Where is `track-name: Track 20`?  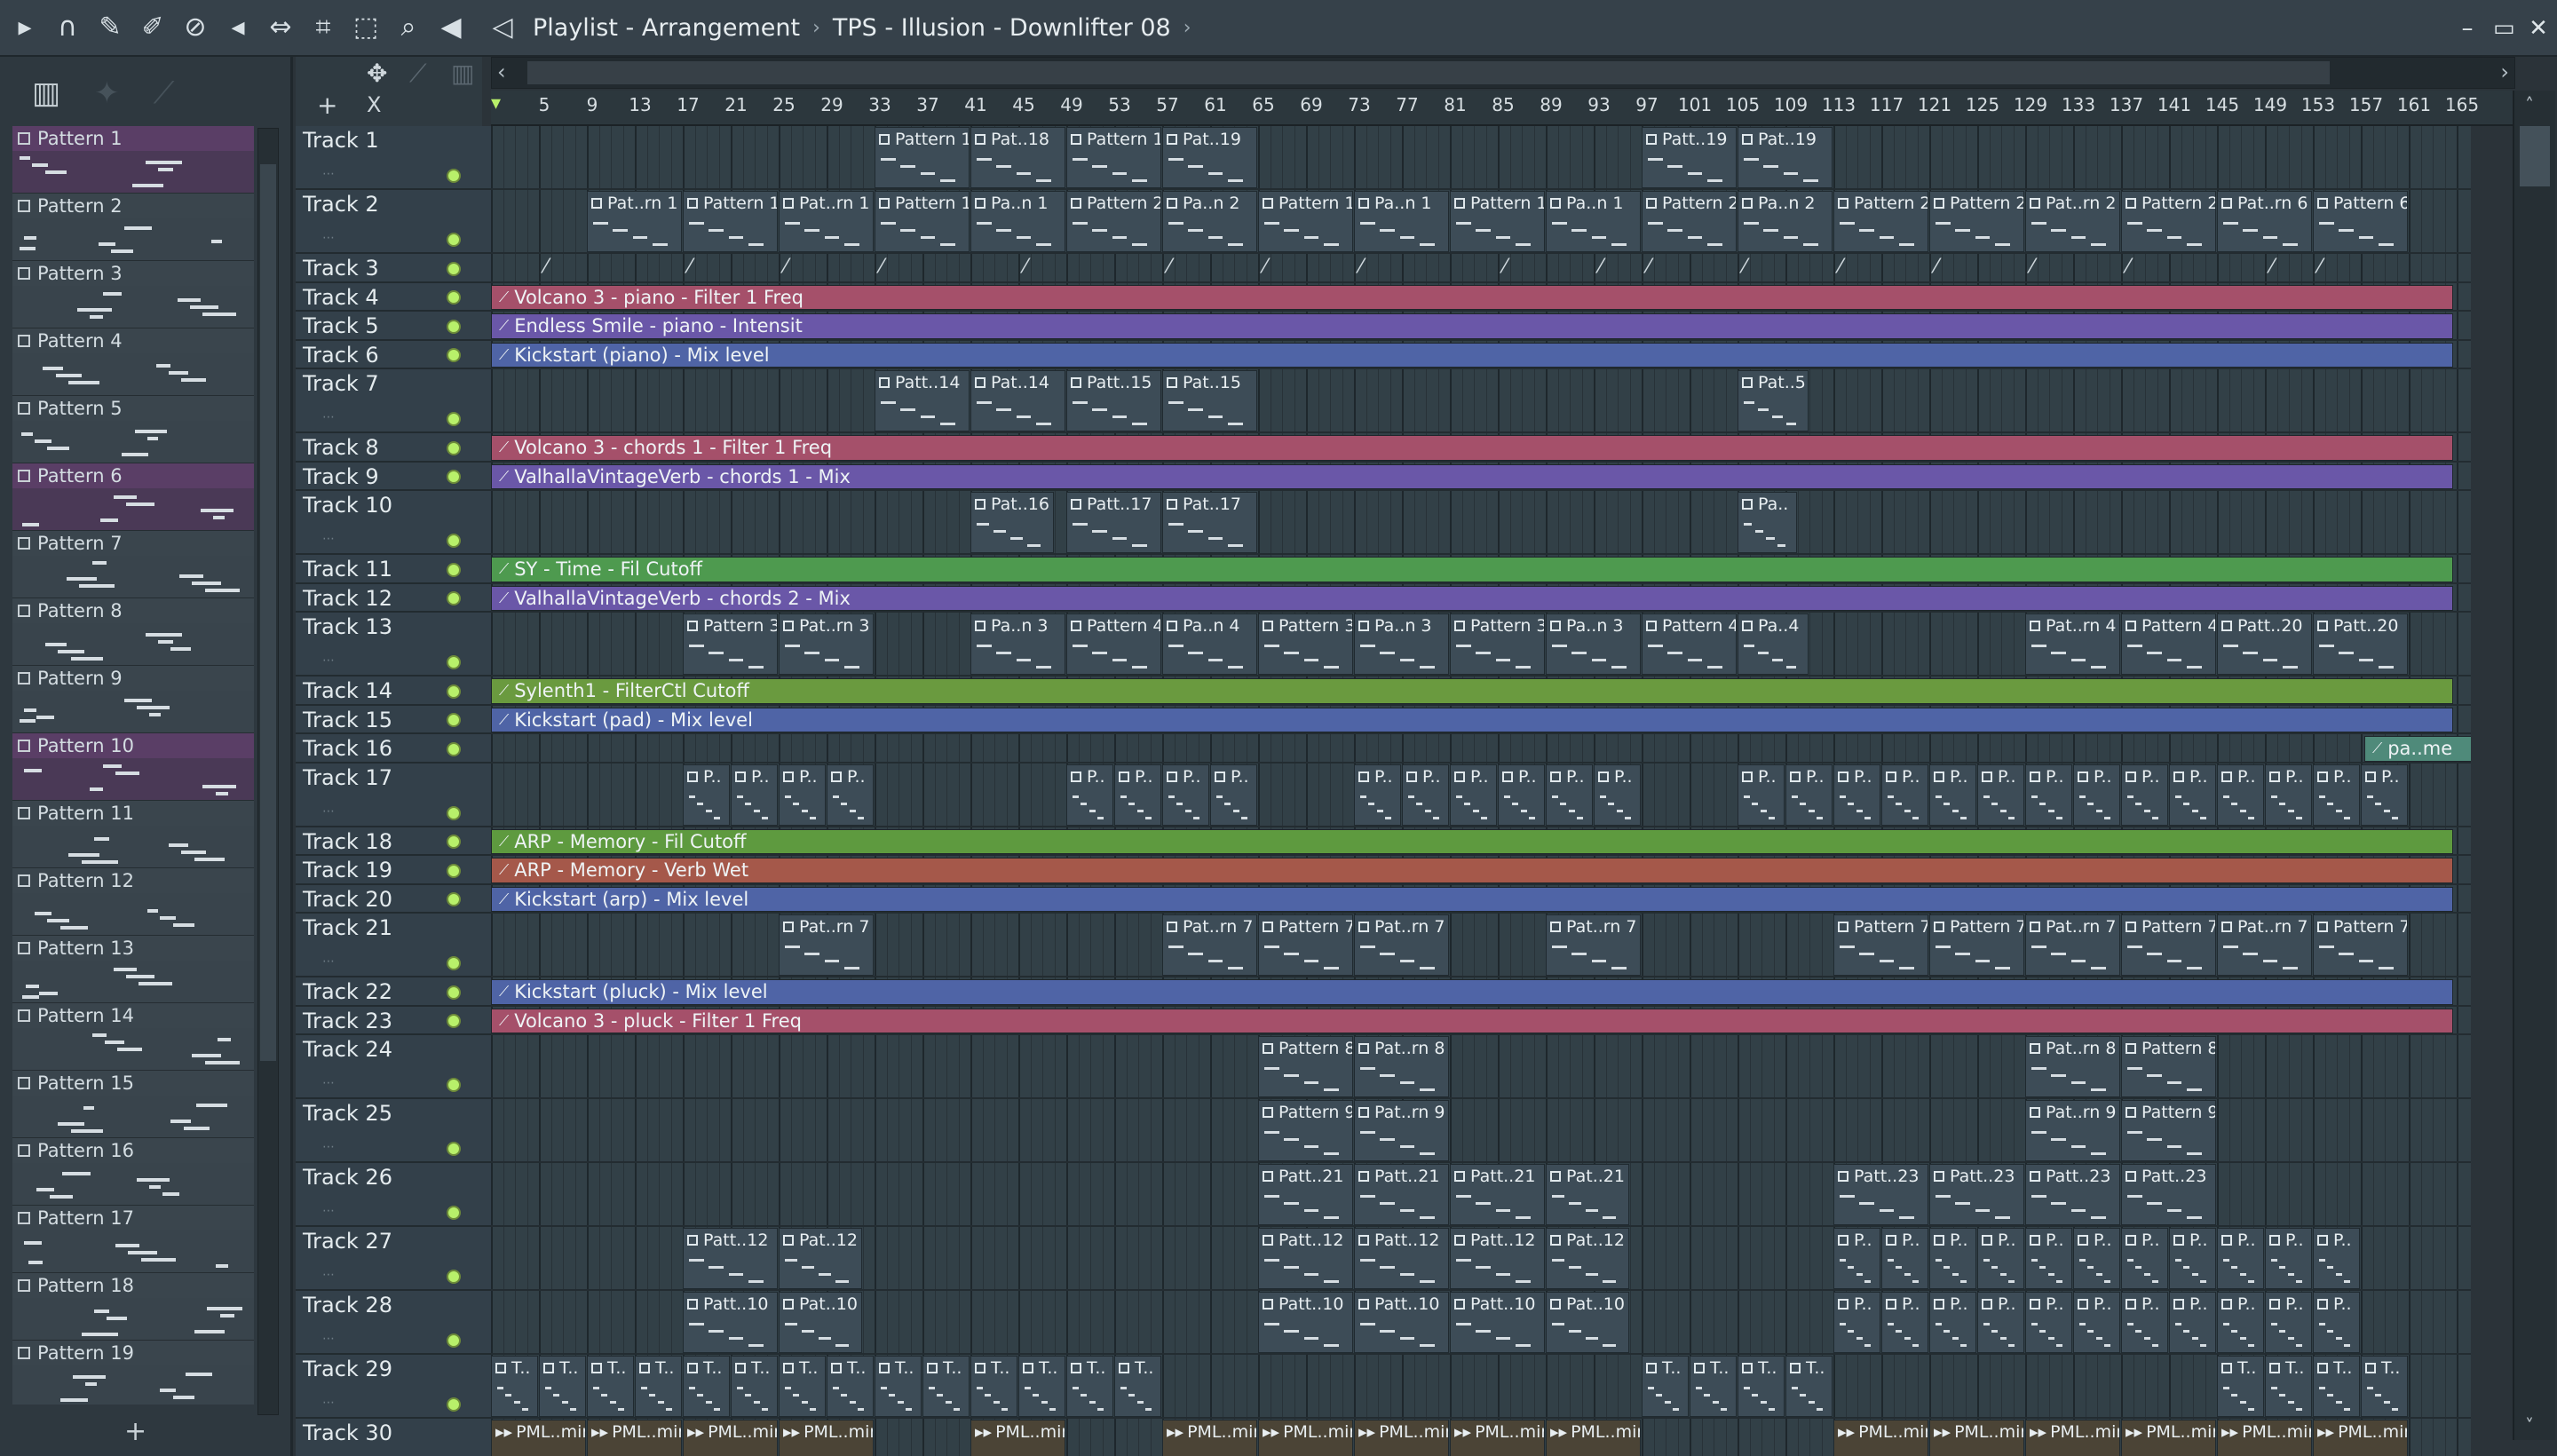 track-name: Track 20 is located at coordinates (347, 899).